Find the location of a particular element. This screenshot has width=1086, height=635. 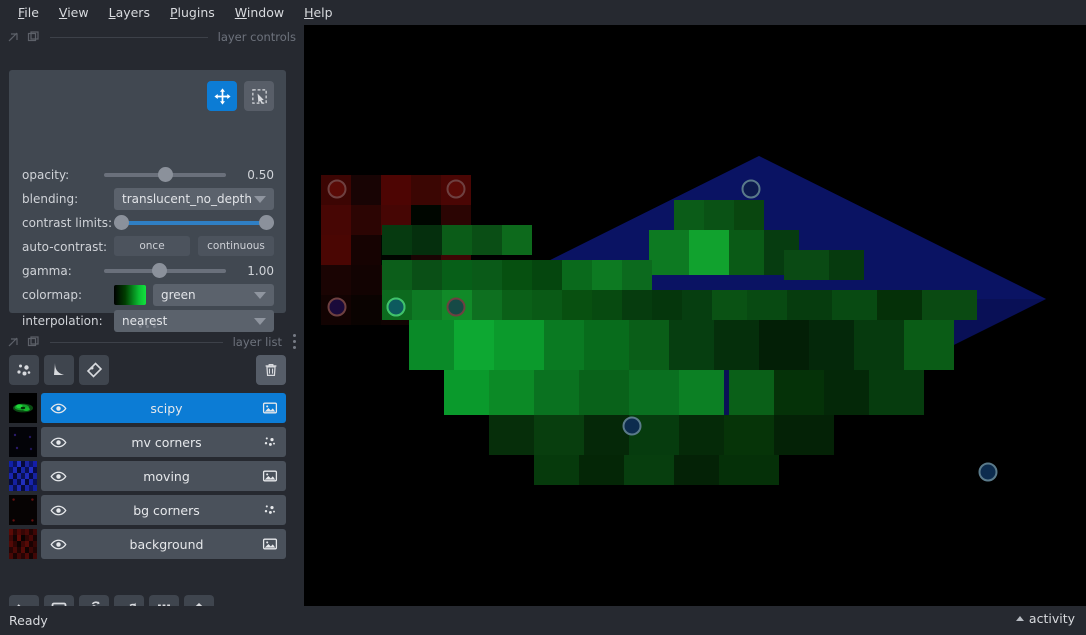

opacity-slider-handle is located at coordinates (165, 174).